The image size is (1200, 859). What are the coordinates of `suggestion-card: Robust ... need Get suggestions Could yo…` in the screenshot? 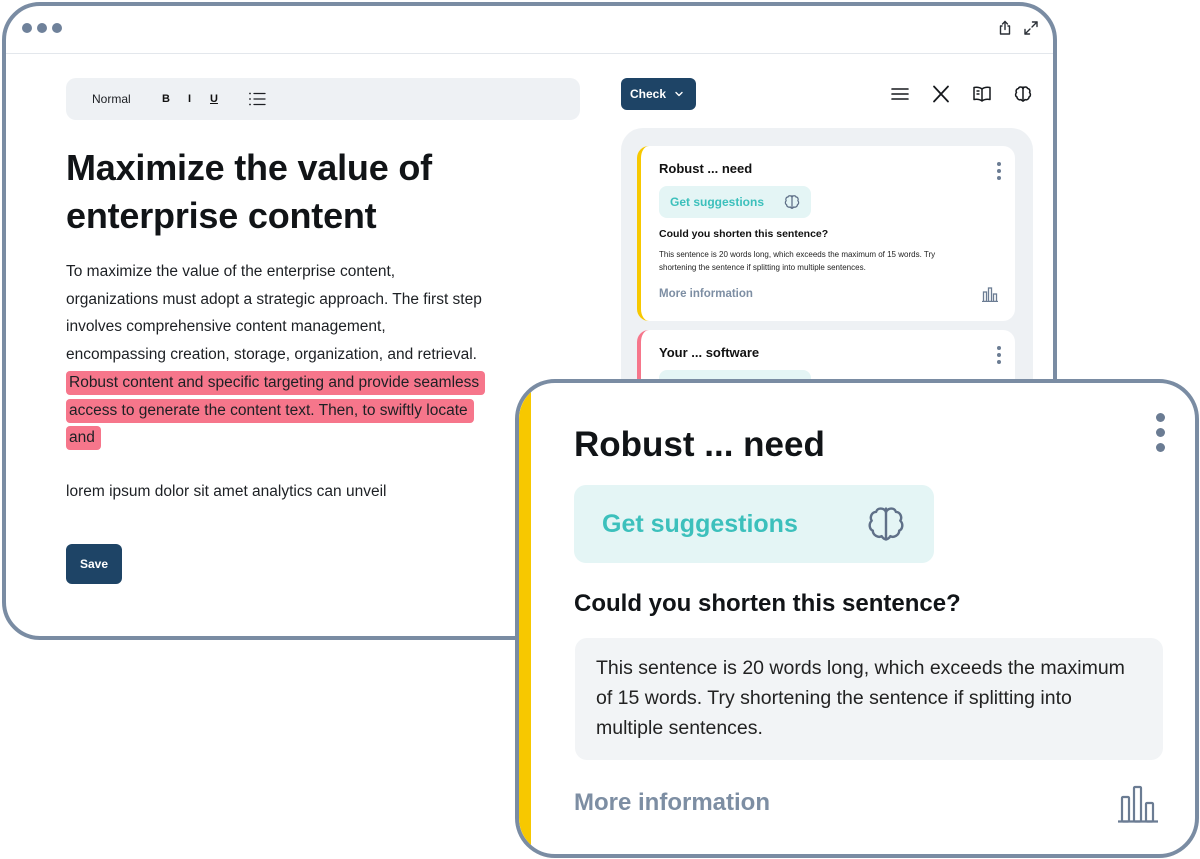 It's located at (826, 233).